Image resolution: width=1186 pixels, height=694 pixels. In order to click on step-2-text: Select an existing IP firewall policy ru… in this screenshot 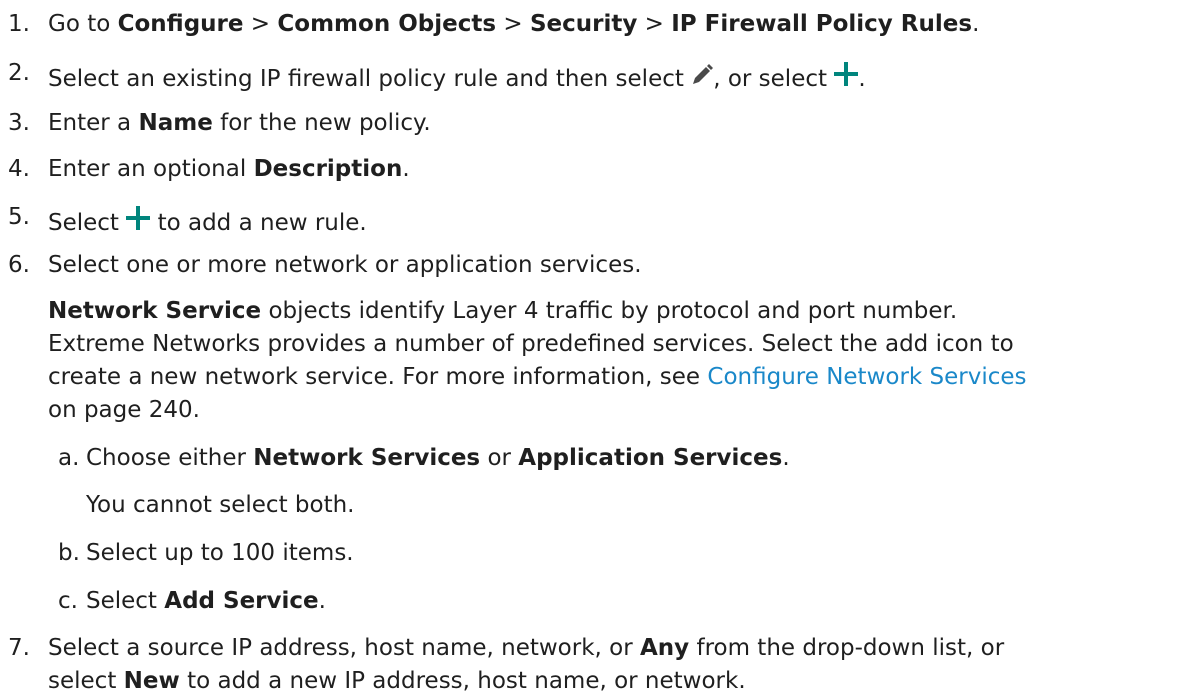, I will do `click(457, 76)`.